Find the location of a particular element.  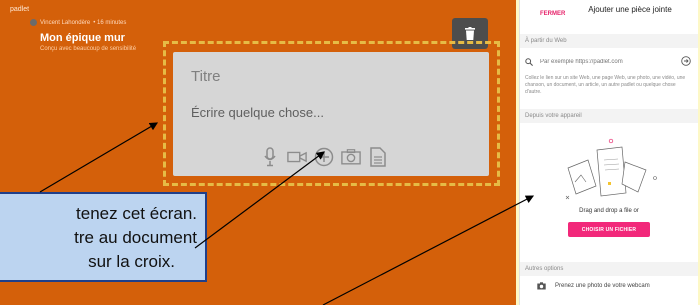

callout-line-2: tre au document is located at coordinates (135, 237).